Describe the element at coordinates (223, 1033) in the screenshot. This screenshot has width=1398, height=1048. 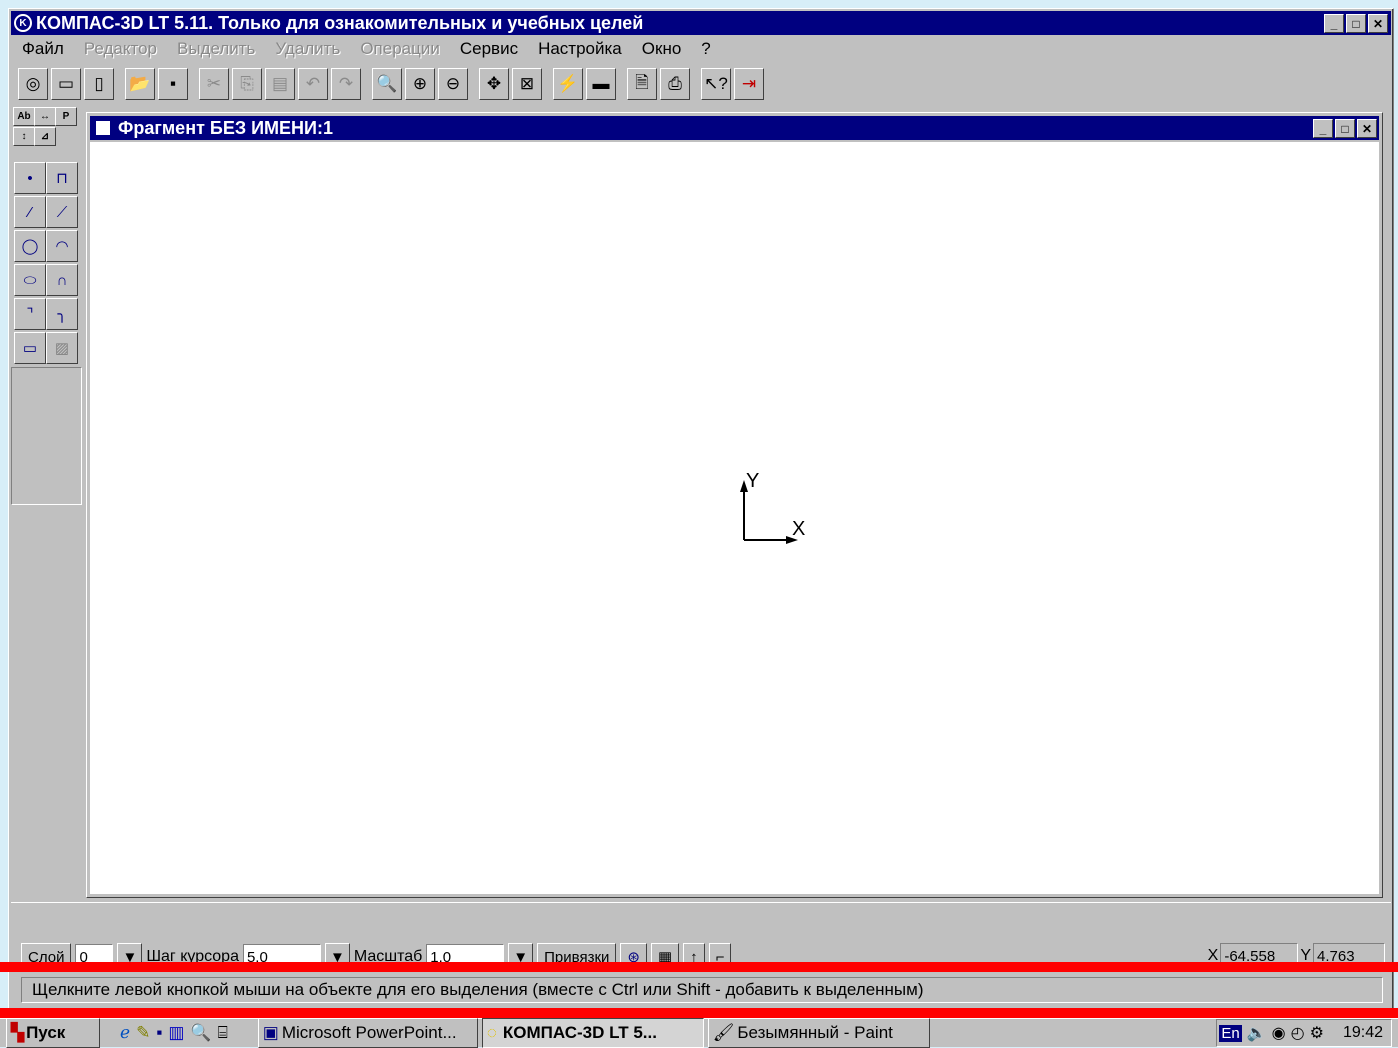
I see `network-icon: ⌸` at that location.